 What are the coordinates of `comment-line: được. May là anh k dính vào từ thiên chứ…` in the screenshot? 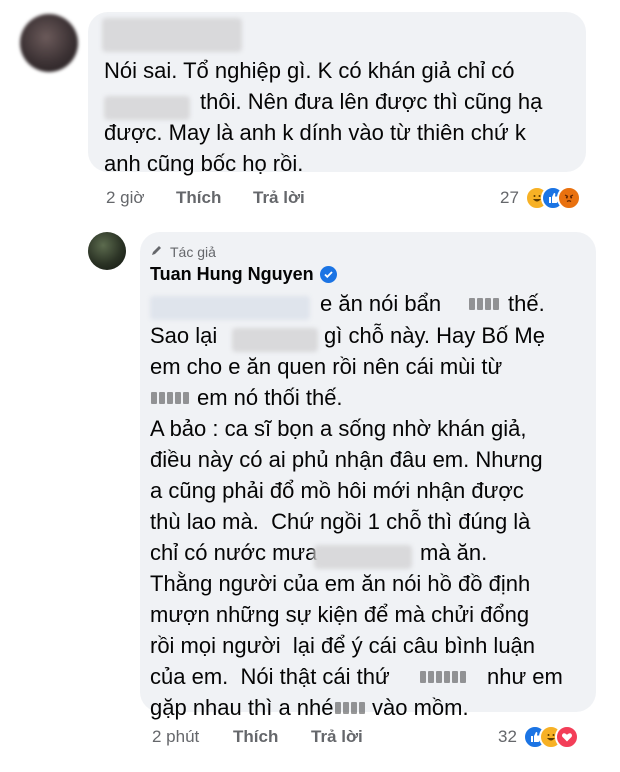 It's located at (315, 132).